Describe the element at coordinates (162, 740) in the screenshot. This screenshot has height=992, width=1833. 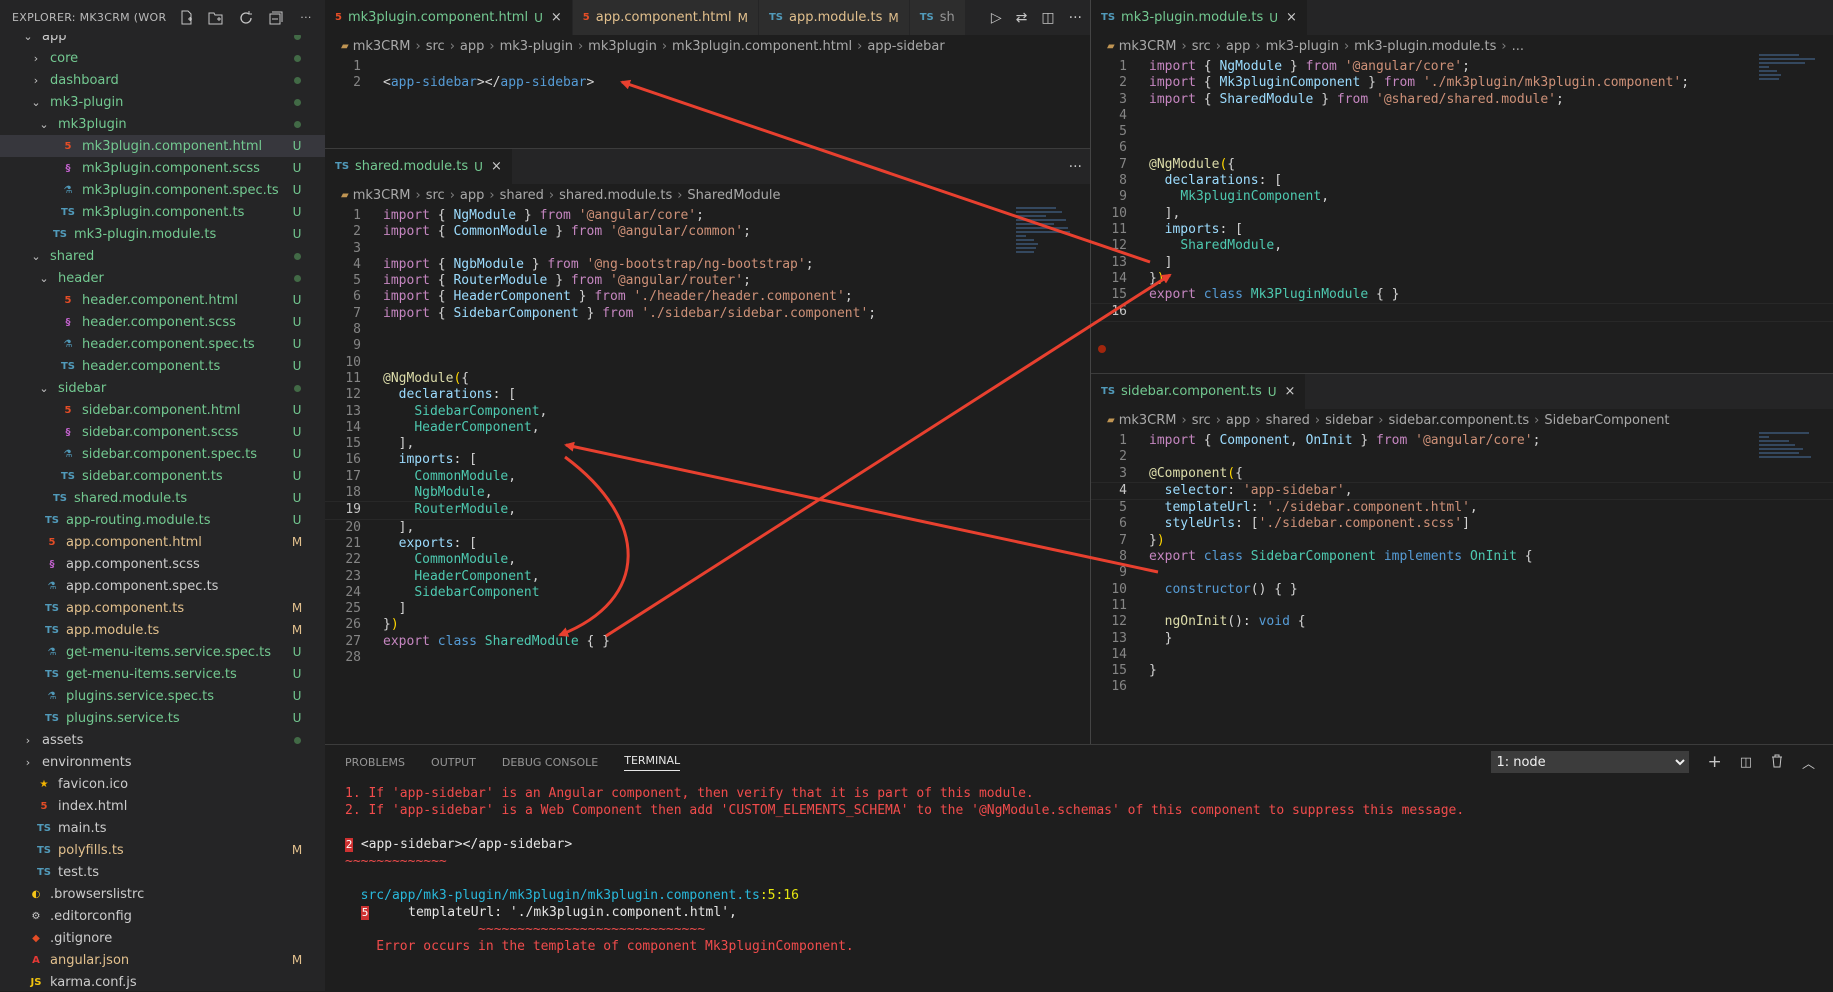
I see `tree-folder: › assets` at that location.